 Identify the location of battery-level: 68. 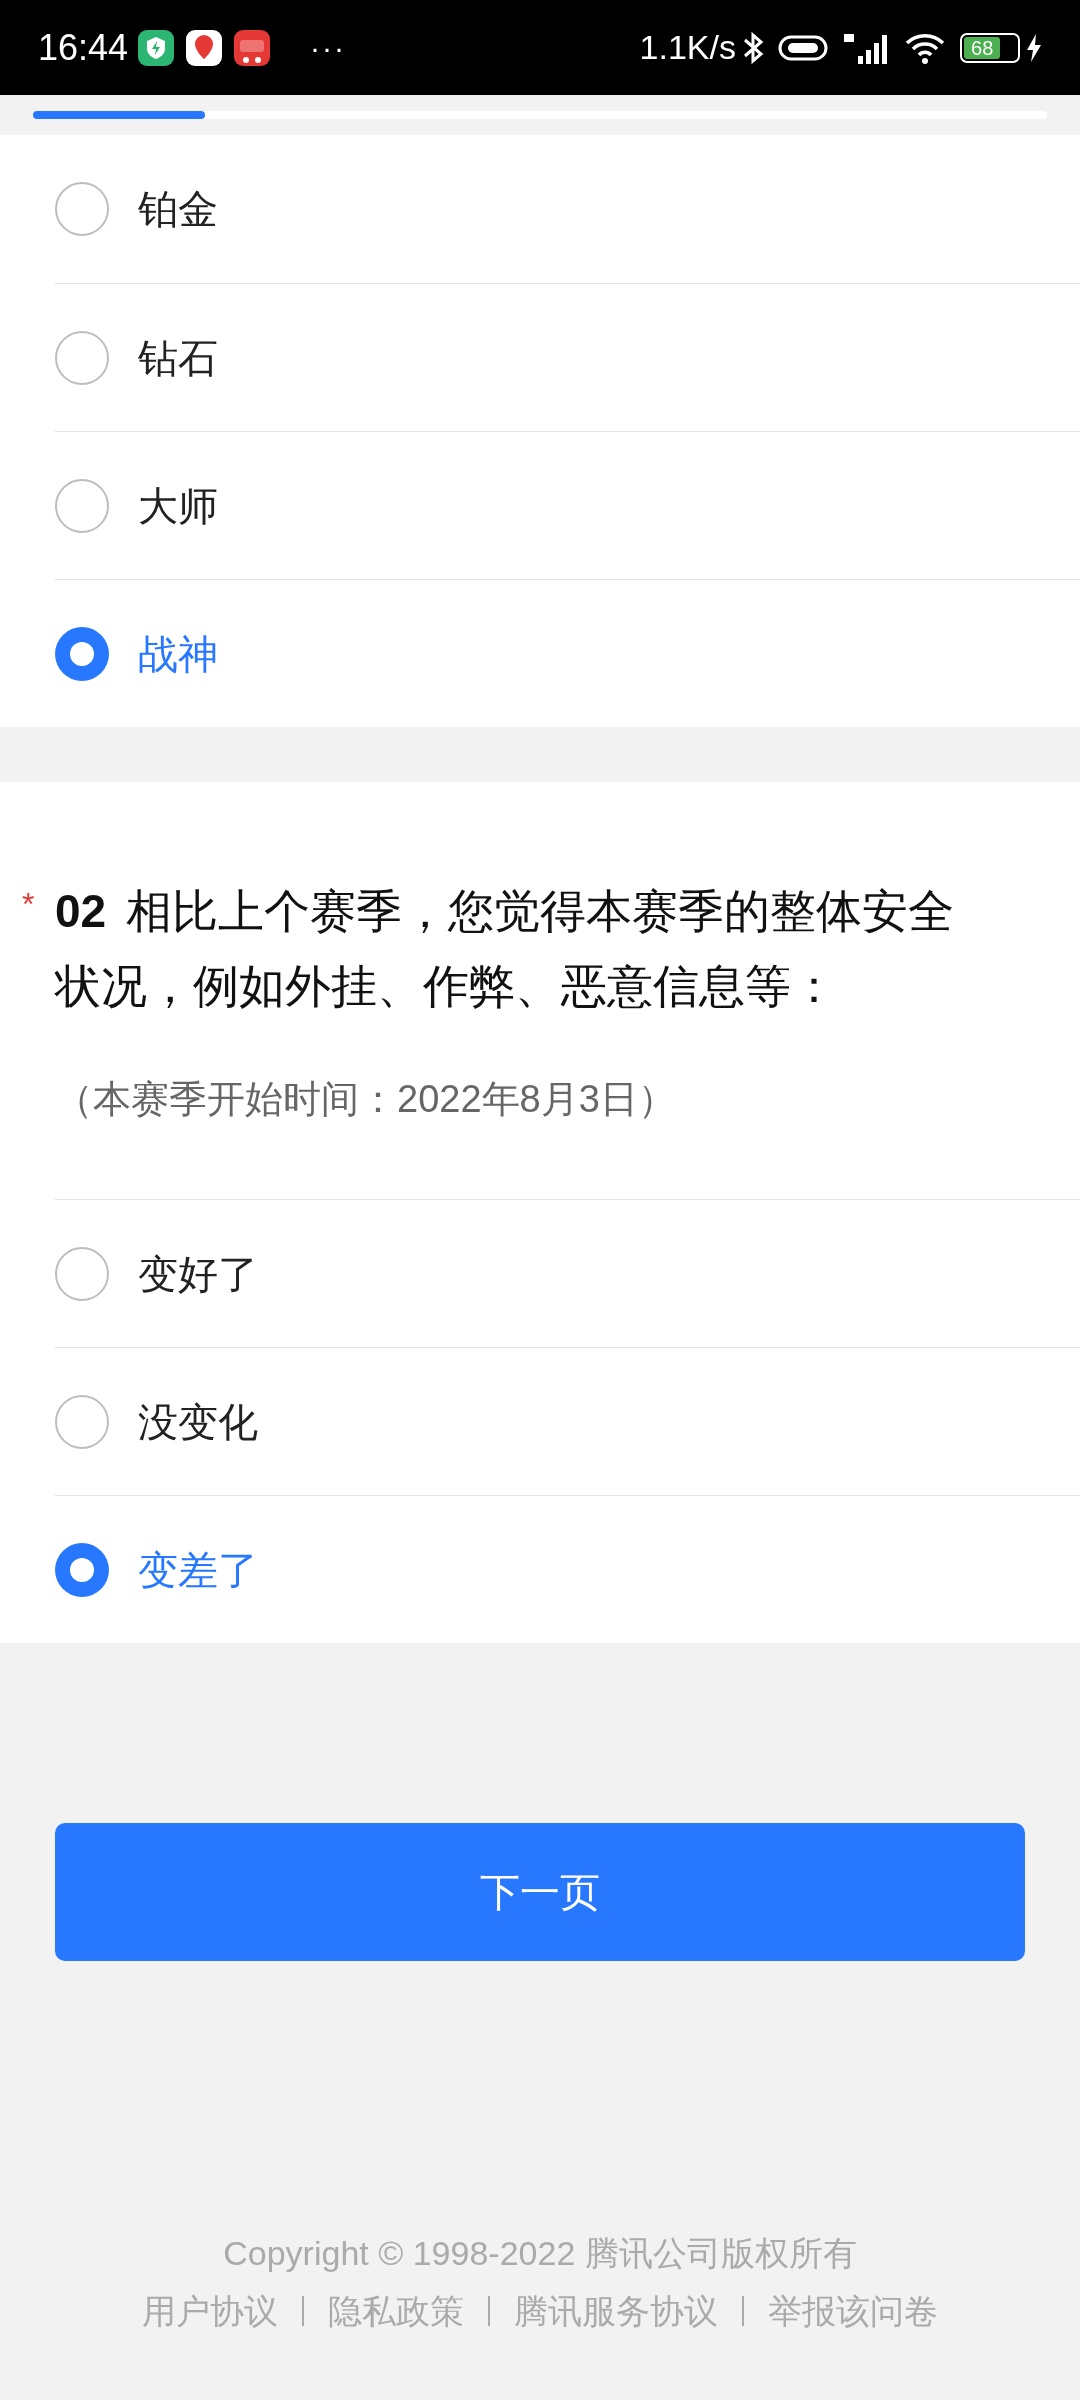
(982, 47).